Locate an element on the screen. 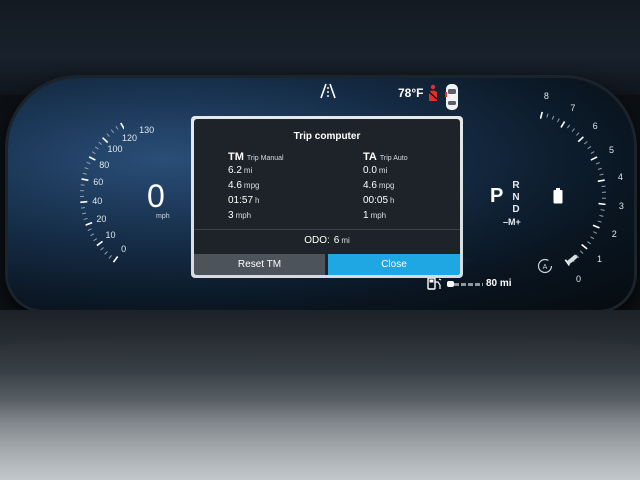  gauge-tick-label: 0 is located at coordinates (124, 248).